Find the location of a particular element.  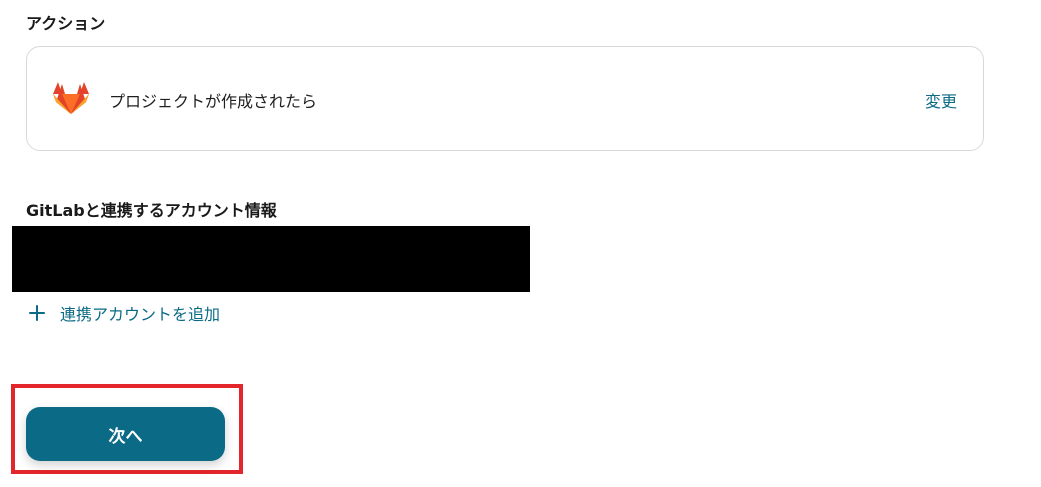

next-button: 次へ is located at coordinates (125, 434).